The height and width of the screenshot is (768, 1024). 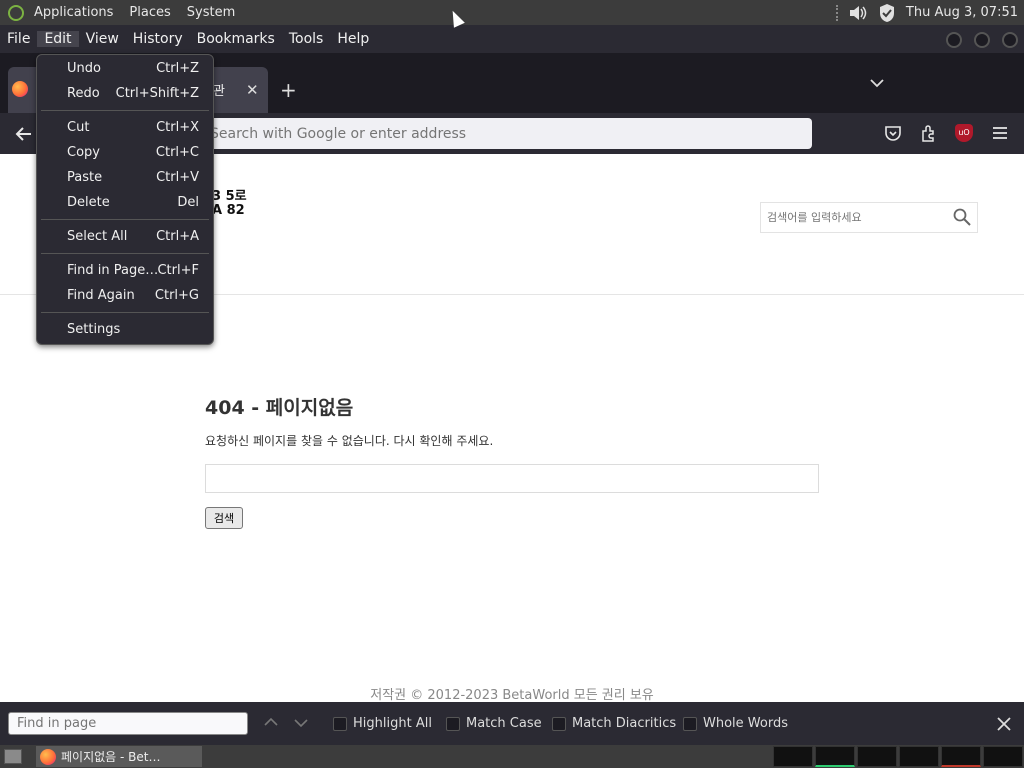 I want to click on panel-status-area: Thu Aug 3, 07:51, so click(x=926, y=12).